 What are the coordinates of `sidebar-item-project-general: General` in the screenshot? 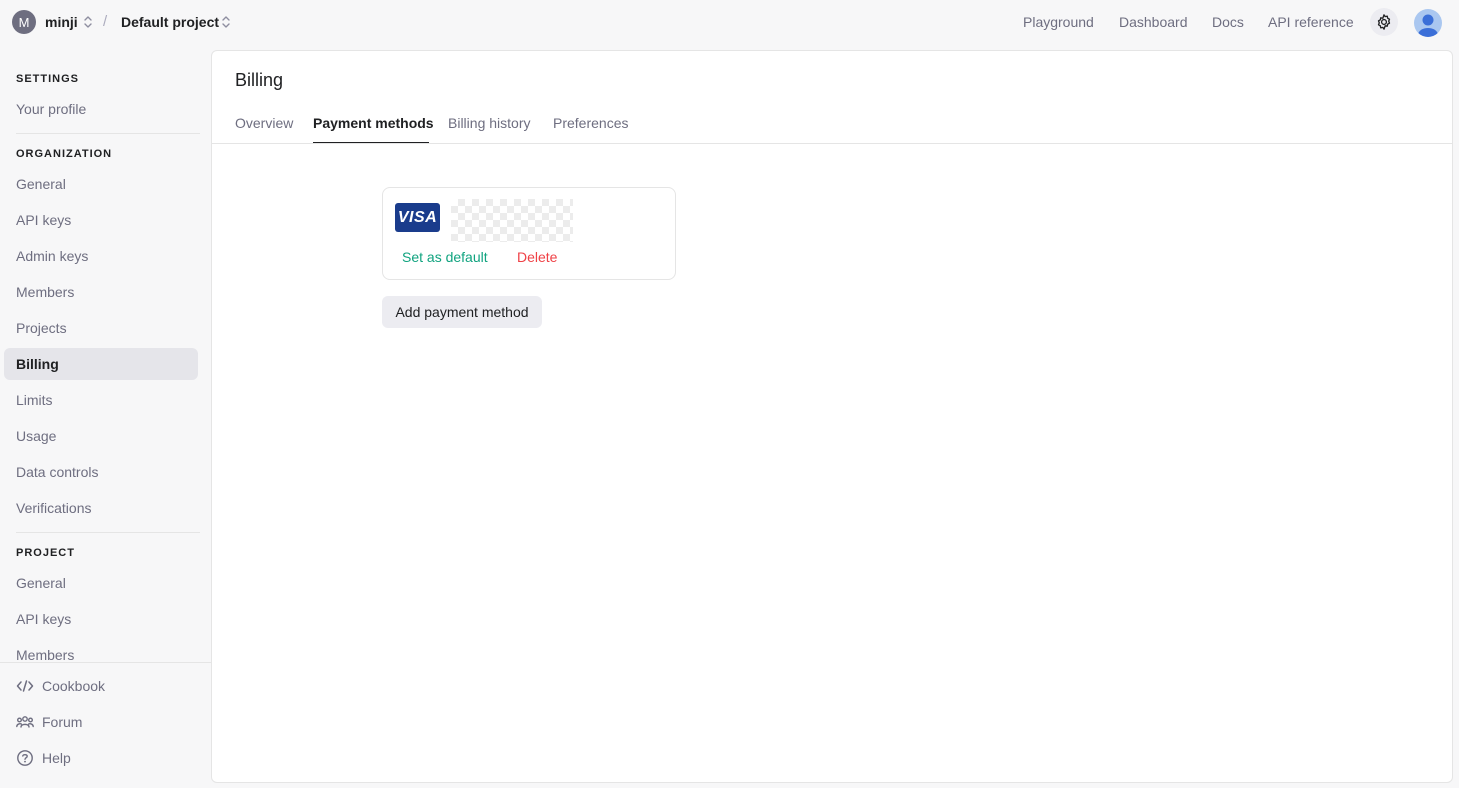 It's located at (41, 583).